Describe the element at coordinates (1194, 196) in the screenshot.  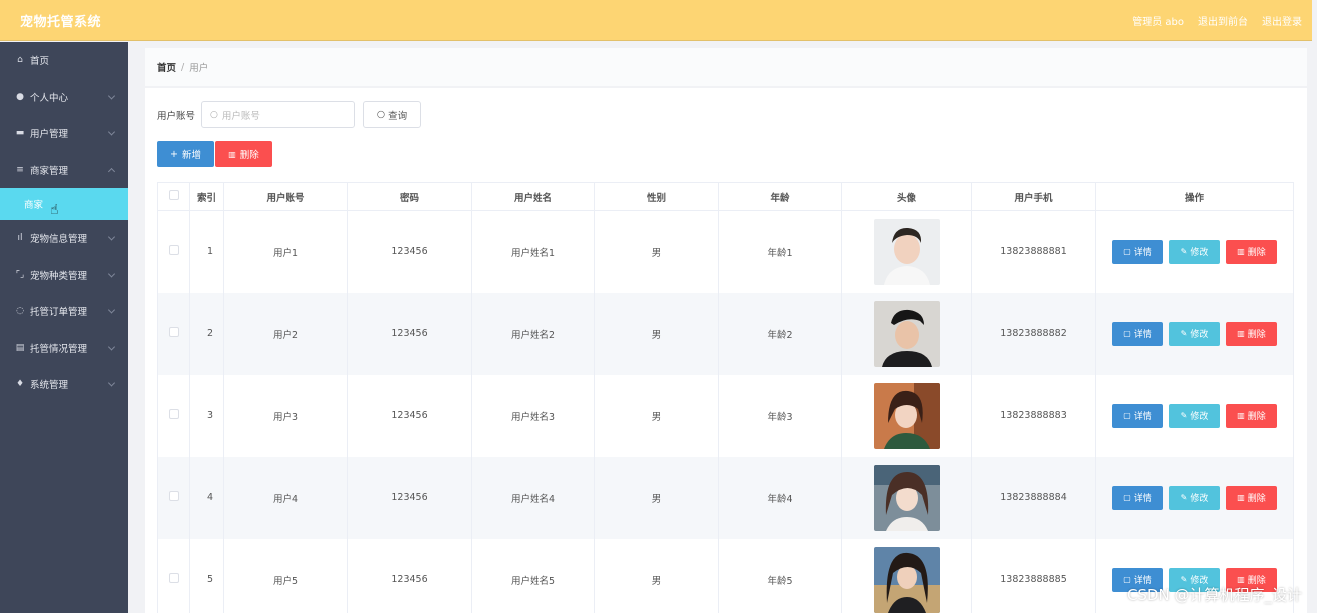
I see `column-header: 操作` at that location.